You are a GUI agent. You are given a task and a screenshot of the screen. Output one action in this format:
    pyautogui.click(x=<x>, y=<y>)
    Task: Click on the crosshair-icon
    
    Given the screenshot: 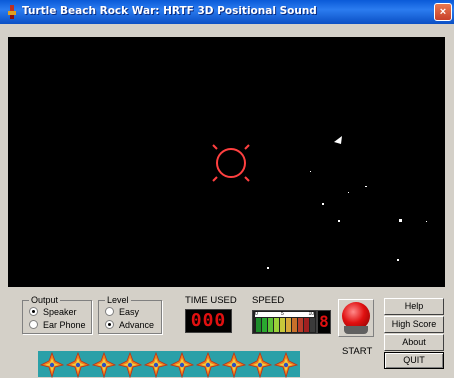 What is the action you would take?
    pyautogui.click(x=231, y=163)
    